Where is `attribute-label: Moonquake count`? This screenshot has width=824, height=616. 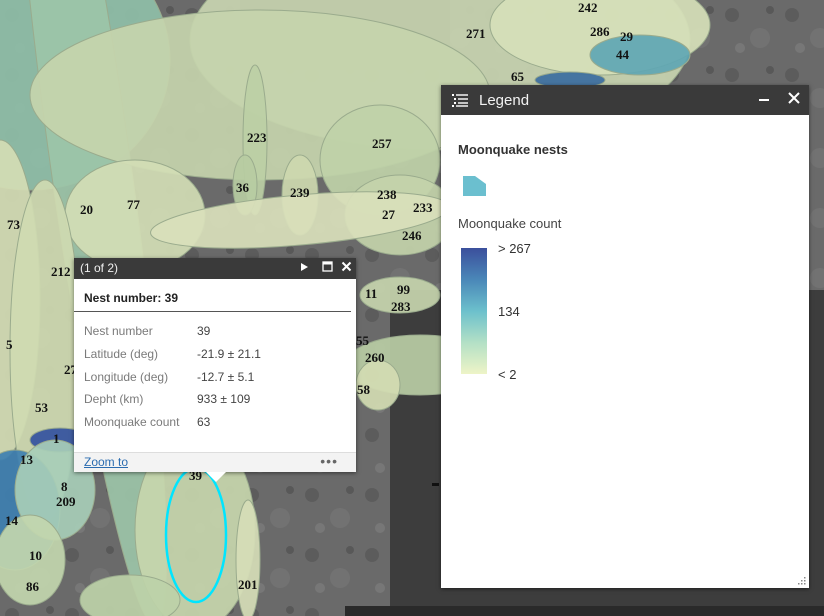
attribute-label: Moonquake count is located at coordinates (132, 422).